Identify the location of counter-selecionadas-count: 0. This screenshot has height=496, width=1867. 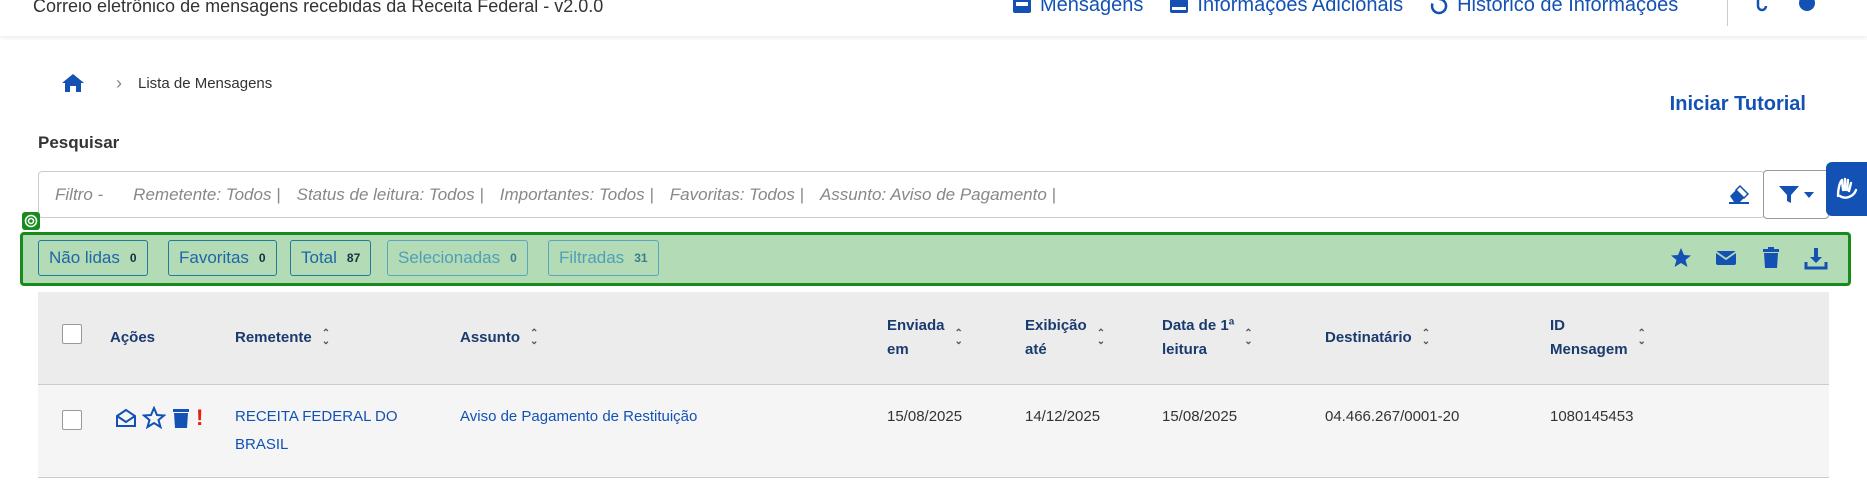
(513, 258).